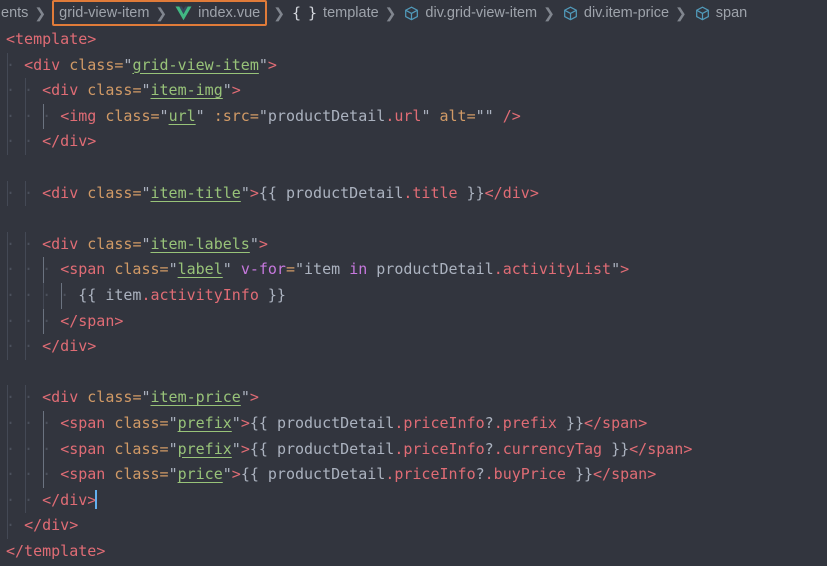 This screenshot has height=566, width=827. Describe the element at coordinates (78, 115) in the screenshot. I see `code-tag: <img` at that location.